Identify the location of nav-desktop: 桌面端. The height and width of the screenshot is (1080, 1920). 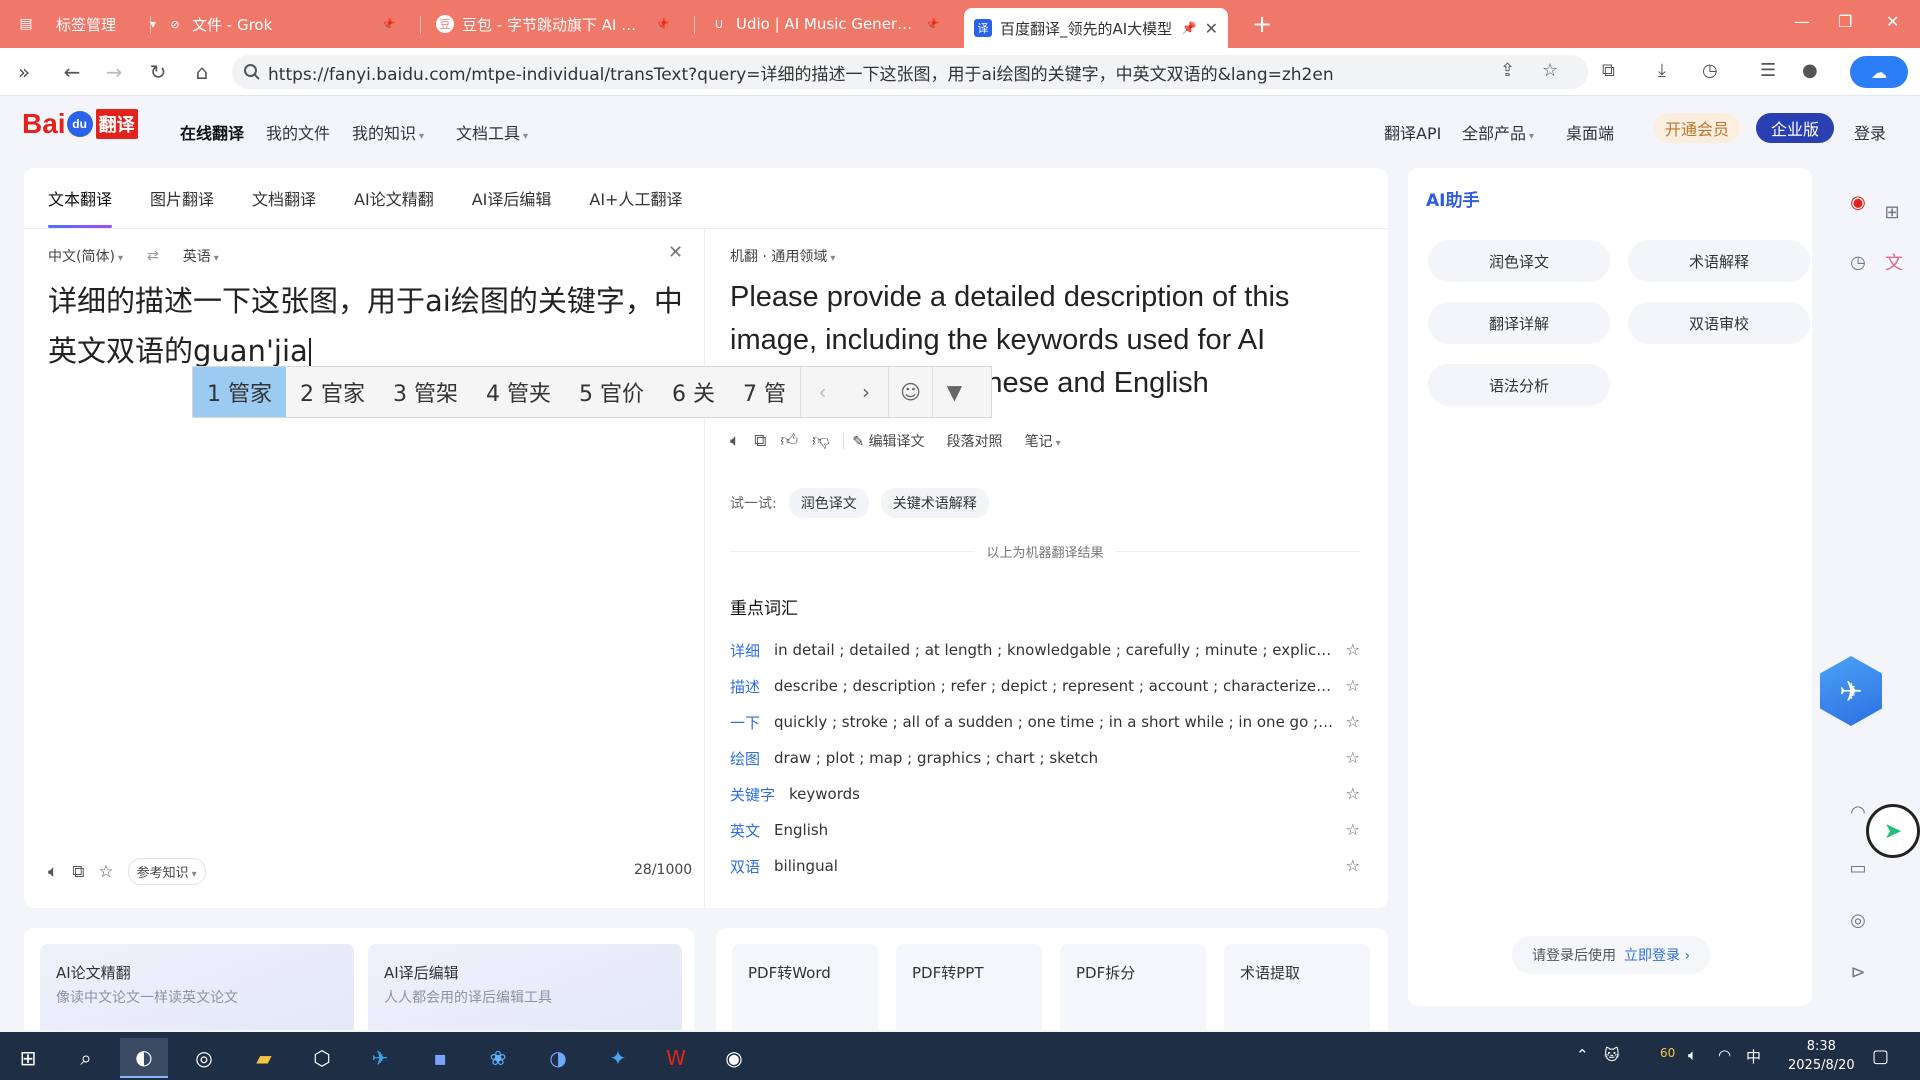
(1590, 132).